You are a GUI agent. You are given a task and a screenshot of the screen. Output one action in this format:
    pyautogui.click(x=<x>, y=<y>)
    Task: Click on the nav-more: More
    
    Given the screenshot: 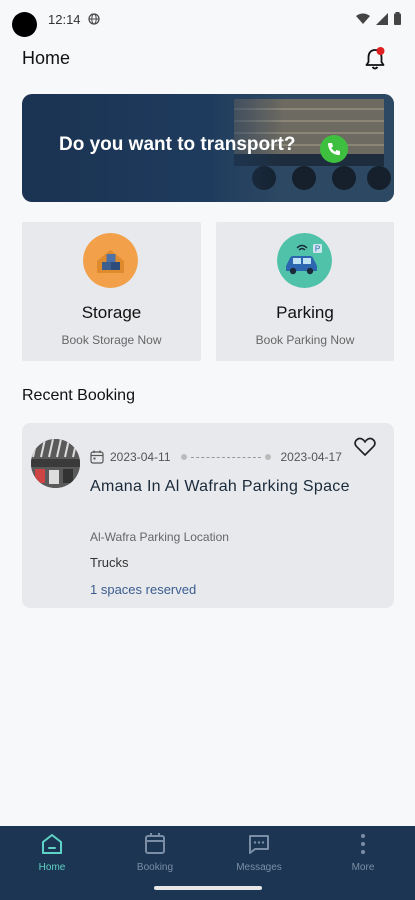 What is the action you would take?
    pyautogui.click(x=363, y=852)
    